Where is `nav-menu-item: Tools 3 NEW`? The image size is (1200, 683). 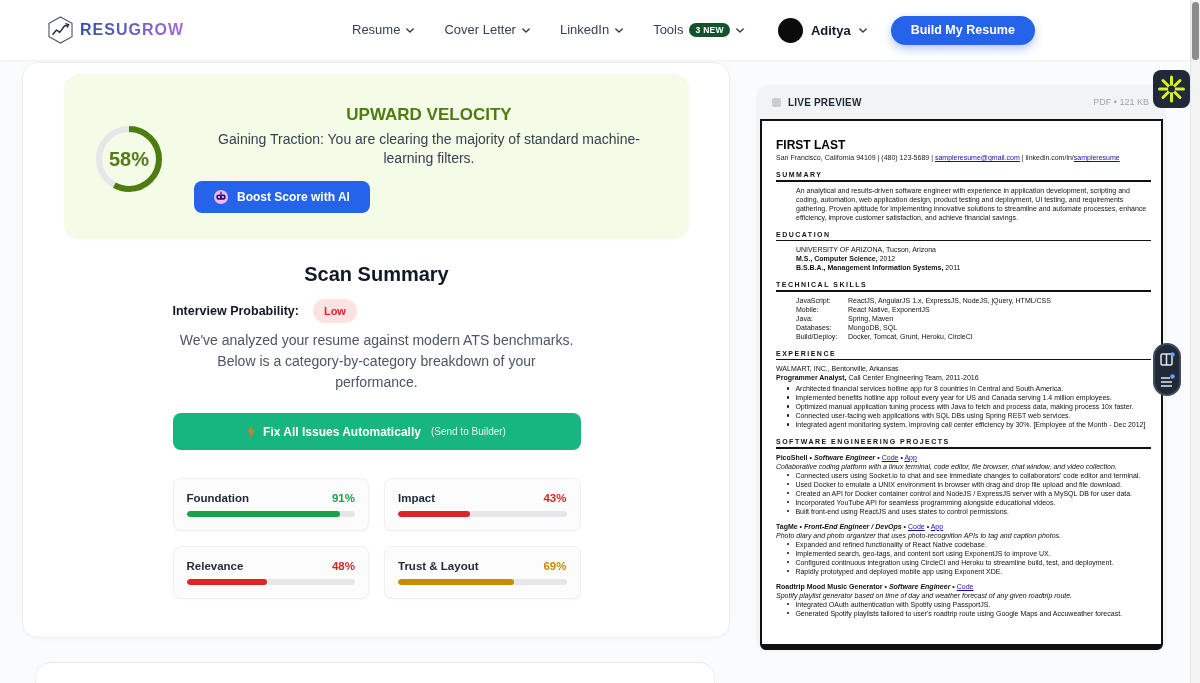
nav-menu-item: Tools 3 NEW is located at coordinates (698, 30).